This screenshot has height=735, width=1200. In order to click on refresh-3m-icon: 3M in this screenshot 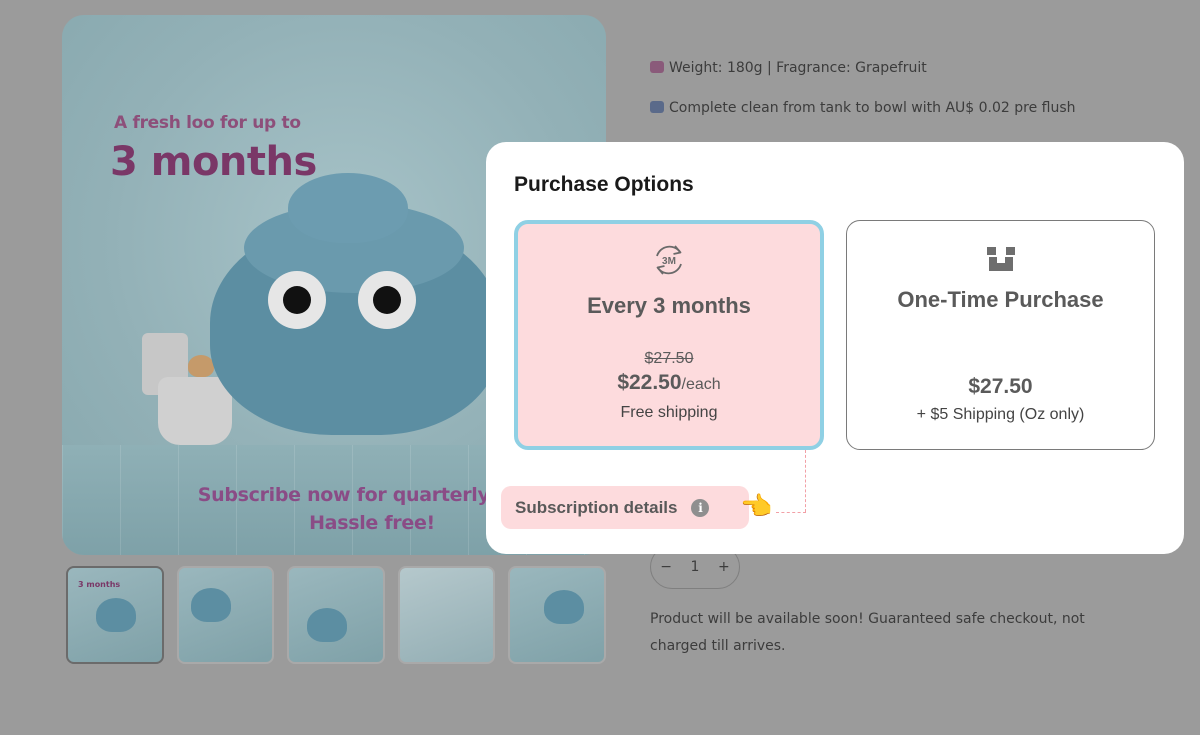, I will do `click(669, 262)`.